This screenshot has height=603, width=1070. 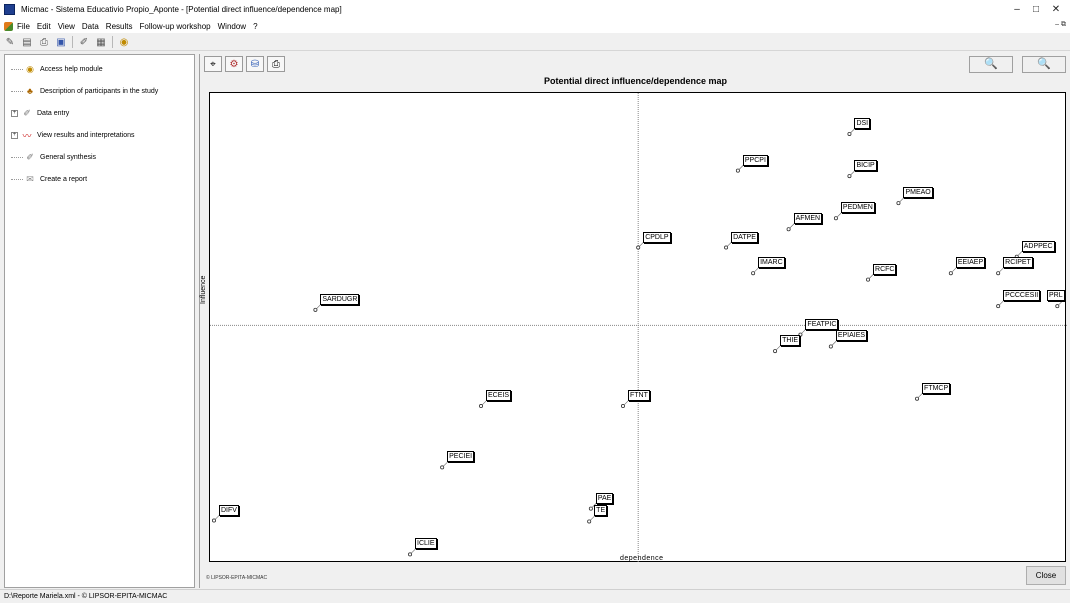 I want to click on table-icon: ▦, so click(x=101, y=42).